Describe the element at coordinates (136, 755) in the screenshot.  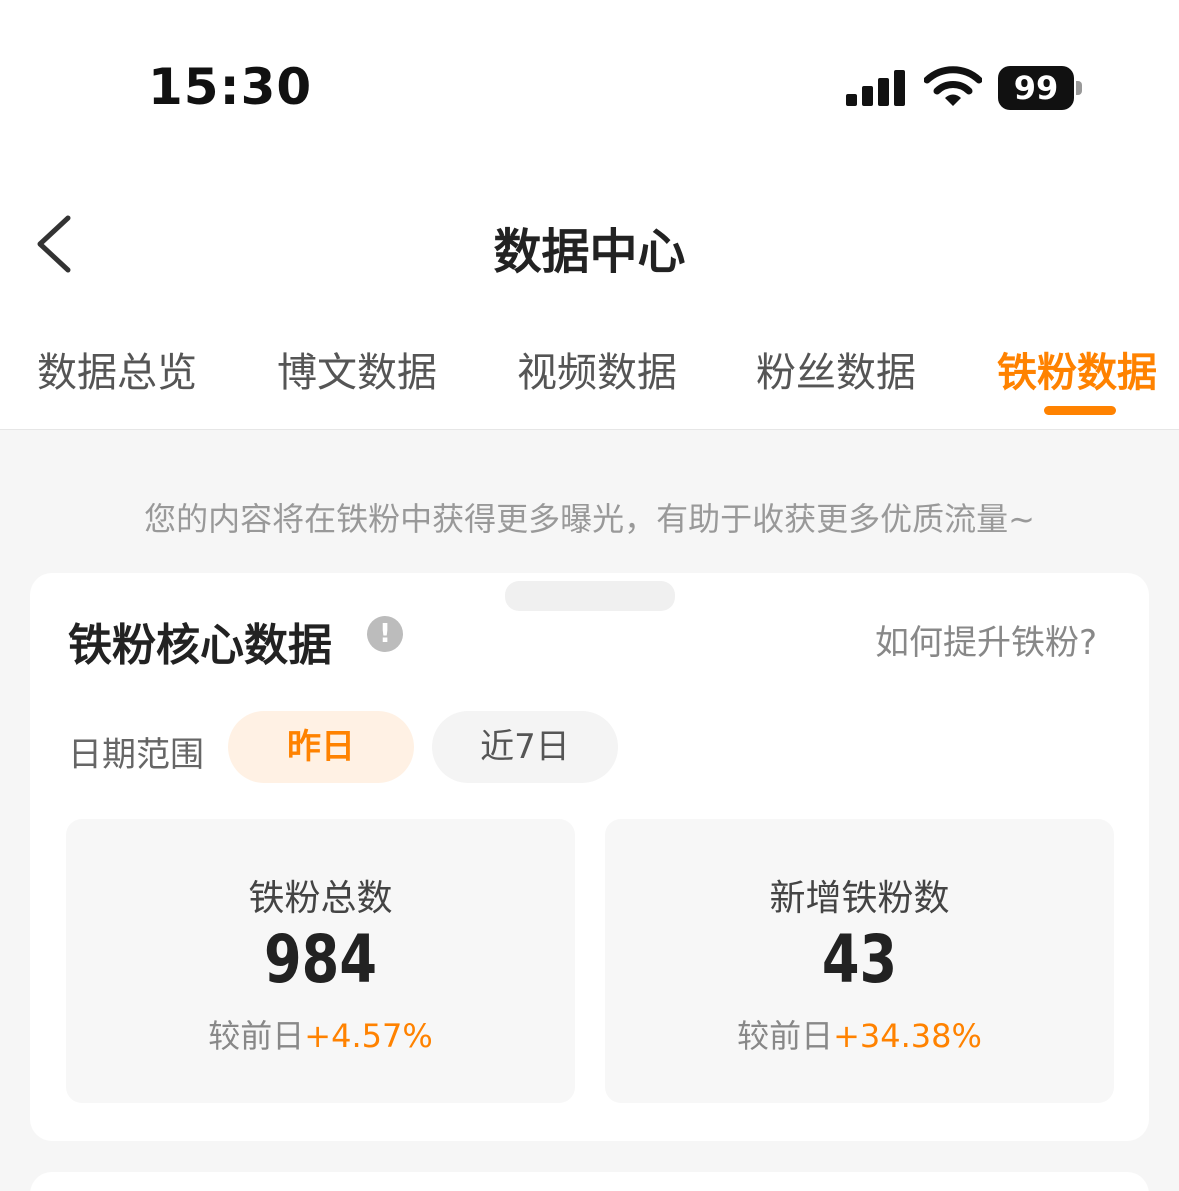
I see `date-range-label: 日期范围` at that location.